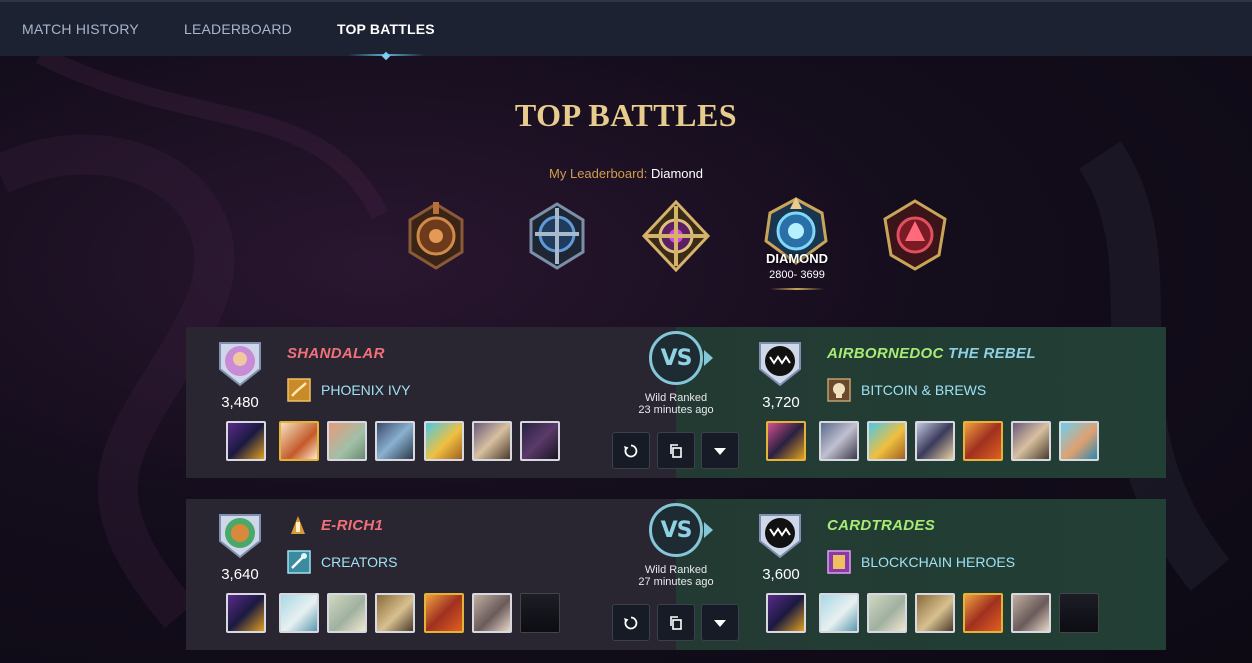 The image size is (1252, 663). I want to click on selected-league-name: DIAMOND, so click(797, 258).